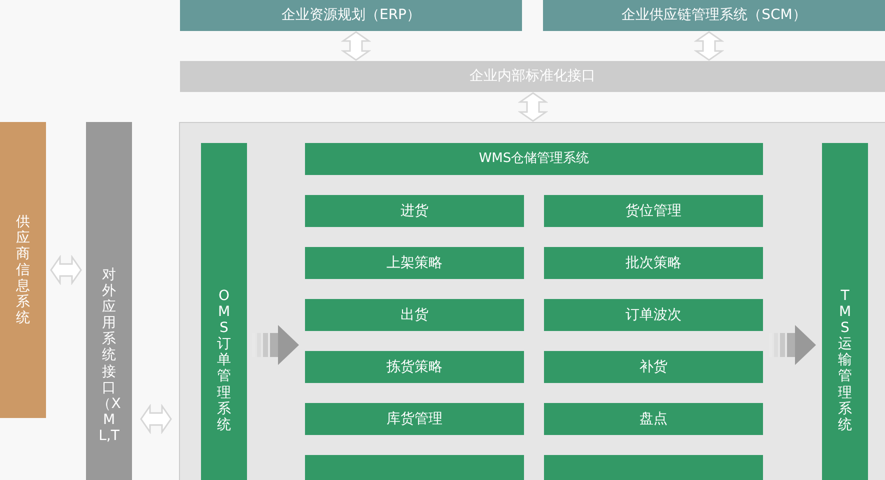 Image resolution: width=885 pixels, height=480 pixels. Describe the element at coordinates (414, 419) in the screenshot. I see `module-block: 库货管理` at that location.